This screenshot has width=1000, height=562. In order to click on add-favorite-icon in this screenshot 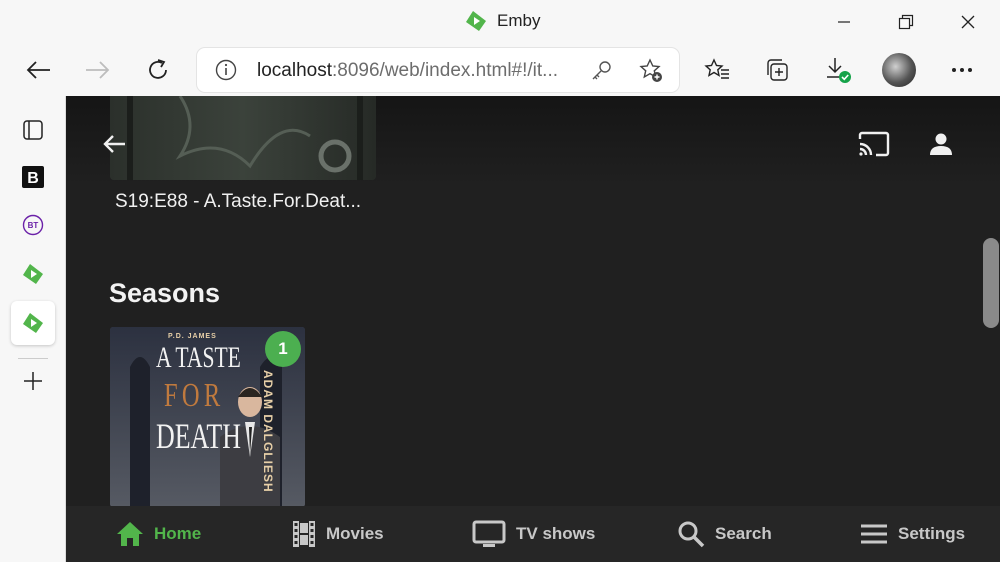, I will do `click(651, 71)`.